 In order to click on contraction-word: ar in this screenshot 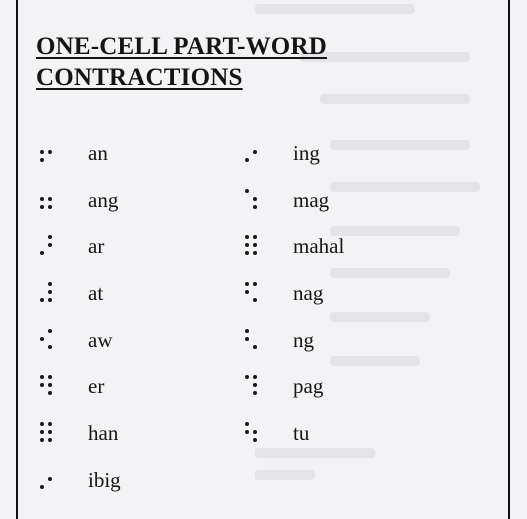, I will do `click(96, 246)`.